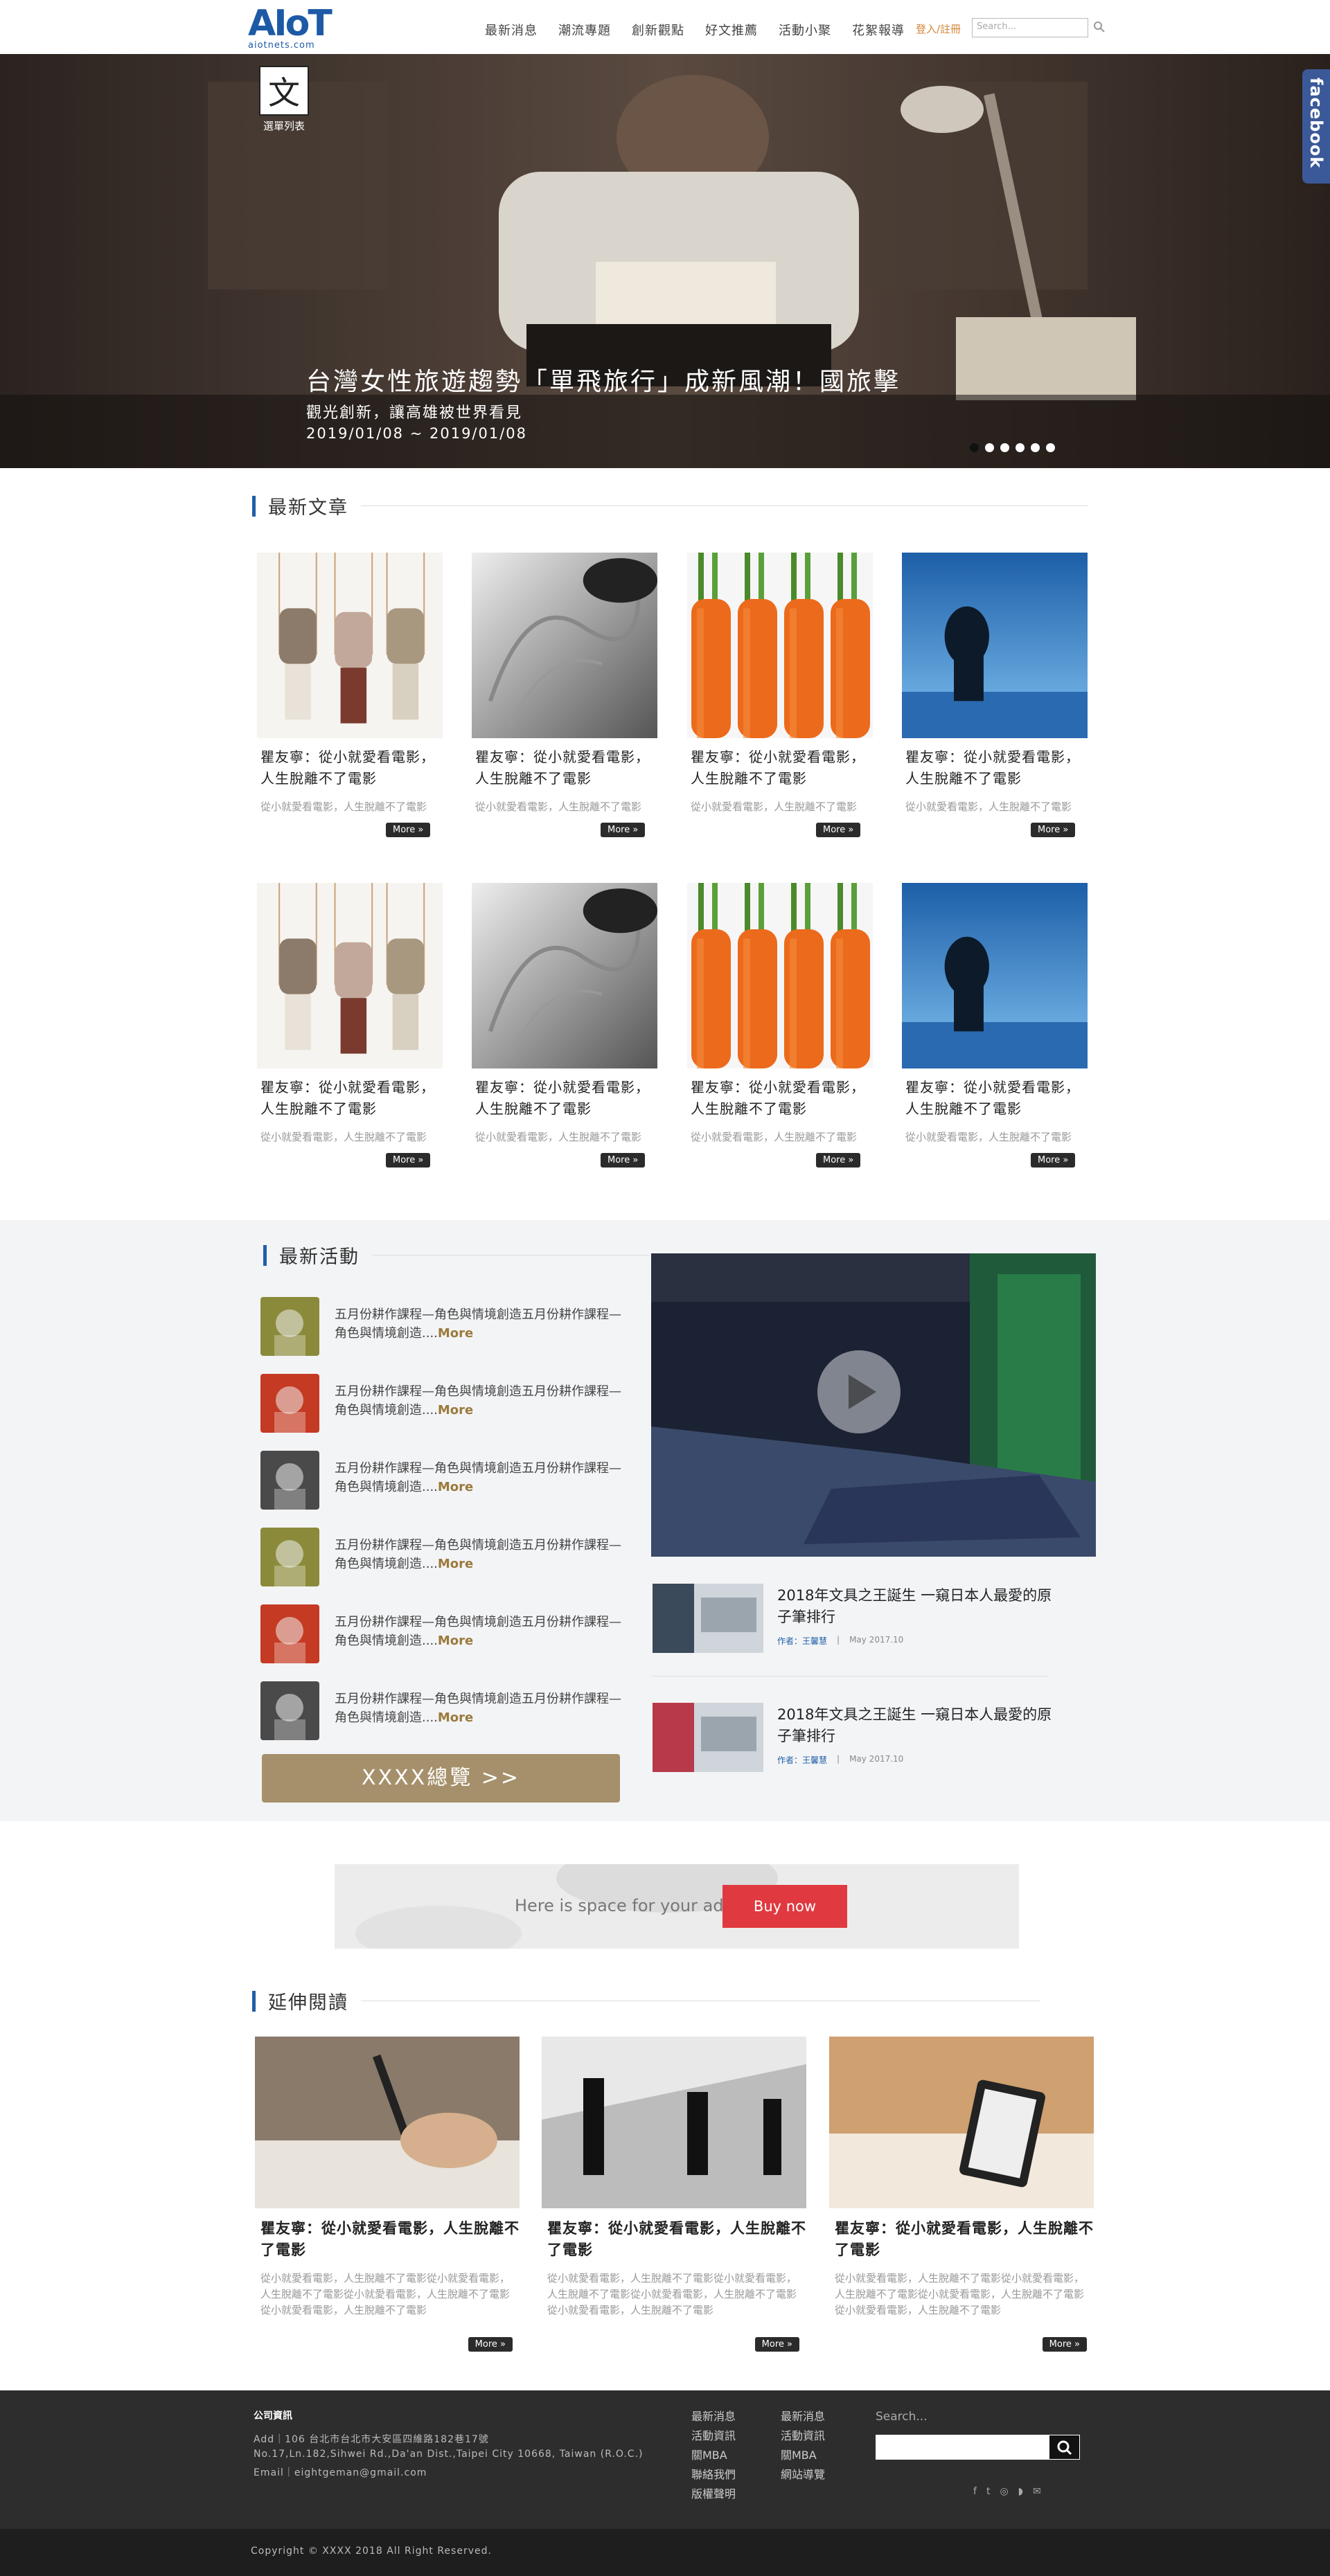 Image resolution: width=1330 pixels, height=2576 pixels. What do you see at coordinates (859, 1391) in the screenshot?
I see `play-icon` at bounding box center [859, 1391].